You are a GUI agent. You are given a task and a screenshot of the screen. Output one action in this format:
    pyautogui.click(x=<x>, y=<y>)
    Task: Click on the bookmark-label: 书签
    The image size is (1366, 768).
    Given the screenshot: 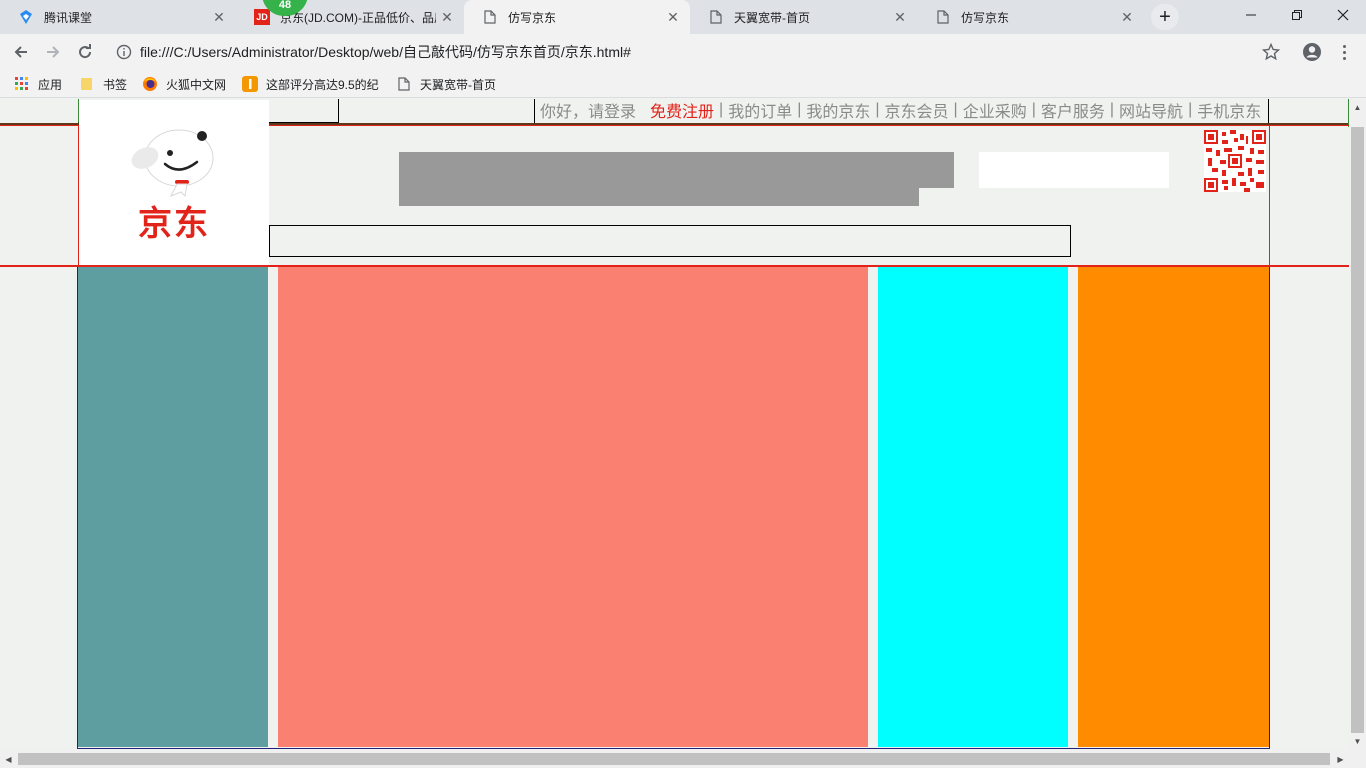 What is the action you would take?
    pyautogui.click(x=115, y=84)
    